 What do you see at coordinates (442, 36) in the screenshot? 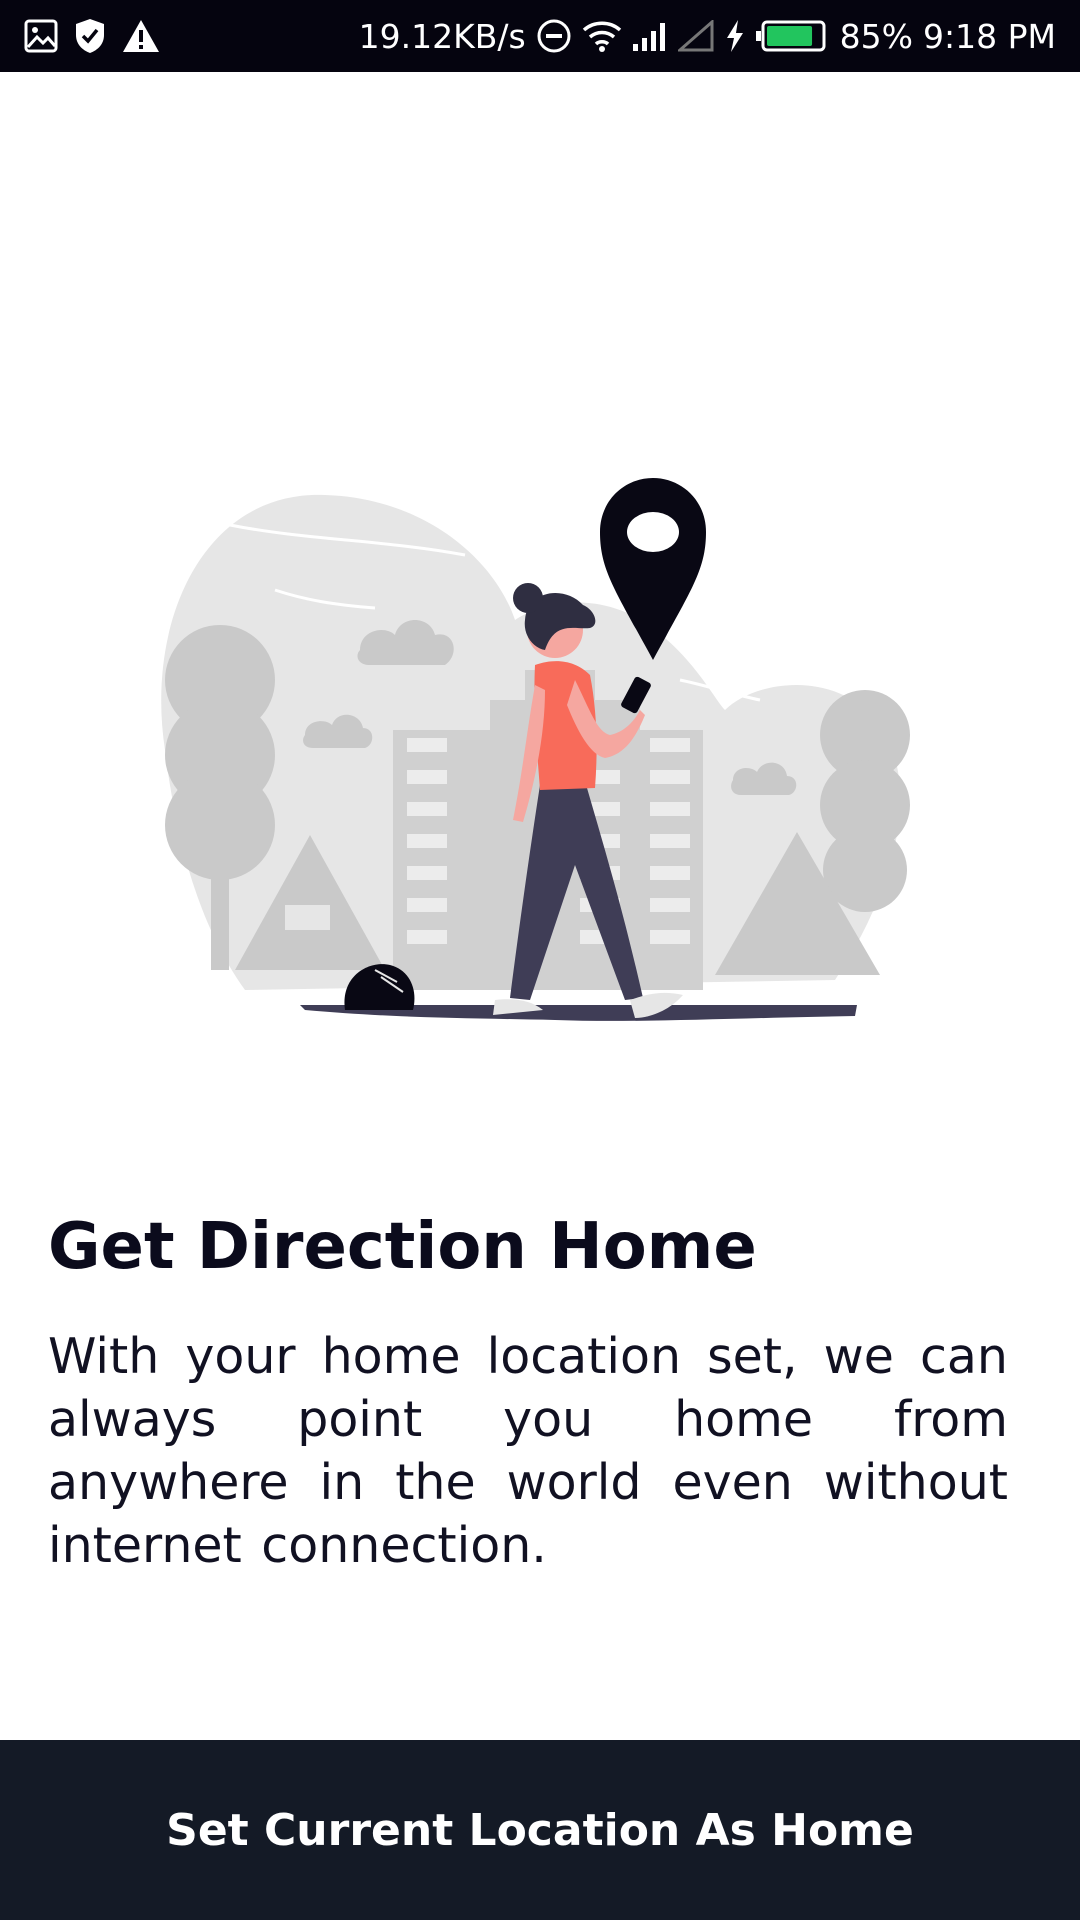
I see `network-speed: 19.12KB/s` at bounding box center [442, 36].